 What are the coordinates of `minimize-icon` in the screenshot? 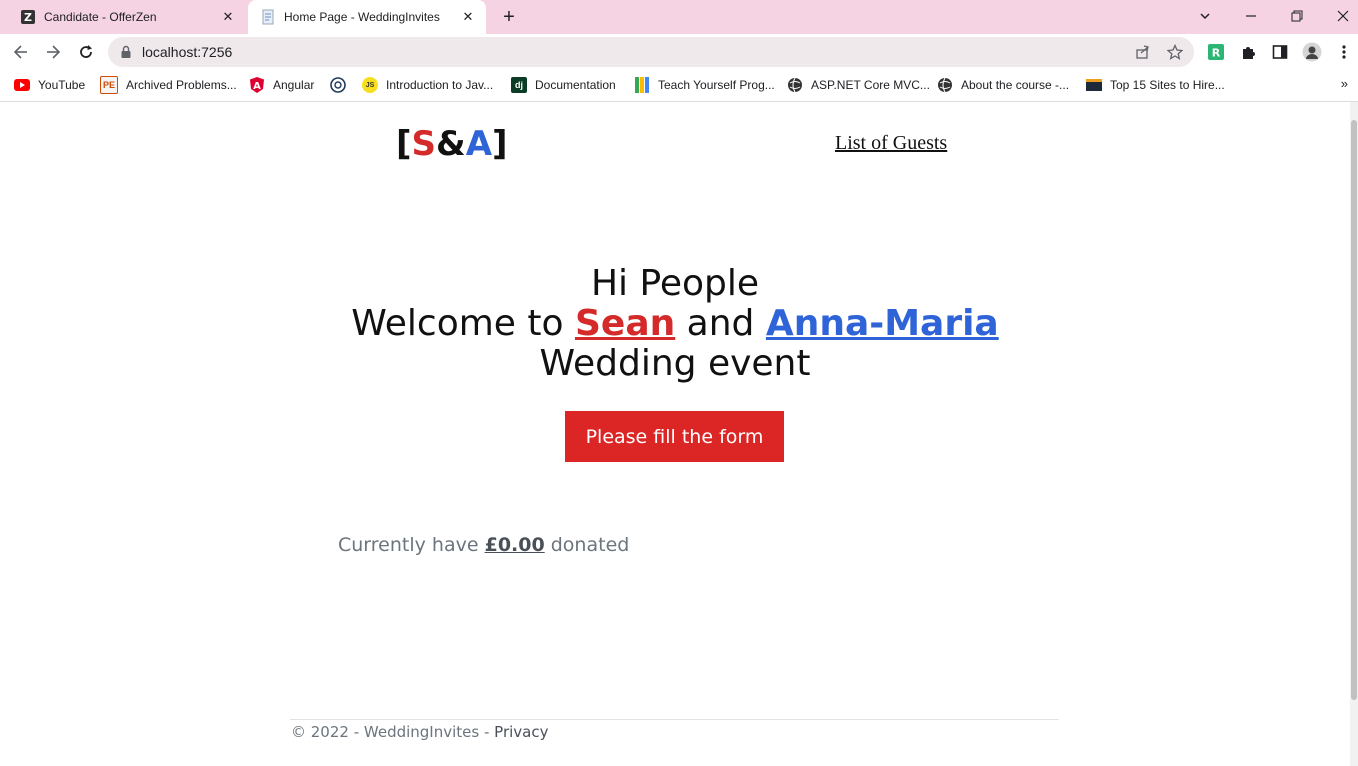 It's located at (1251, 16).